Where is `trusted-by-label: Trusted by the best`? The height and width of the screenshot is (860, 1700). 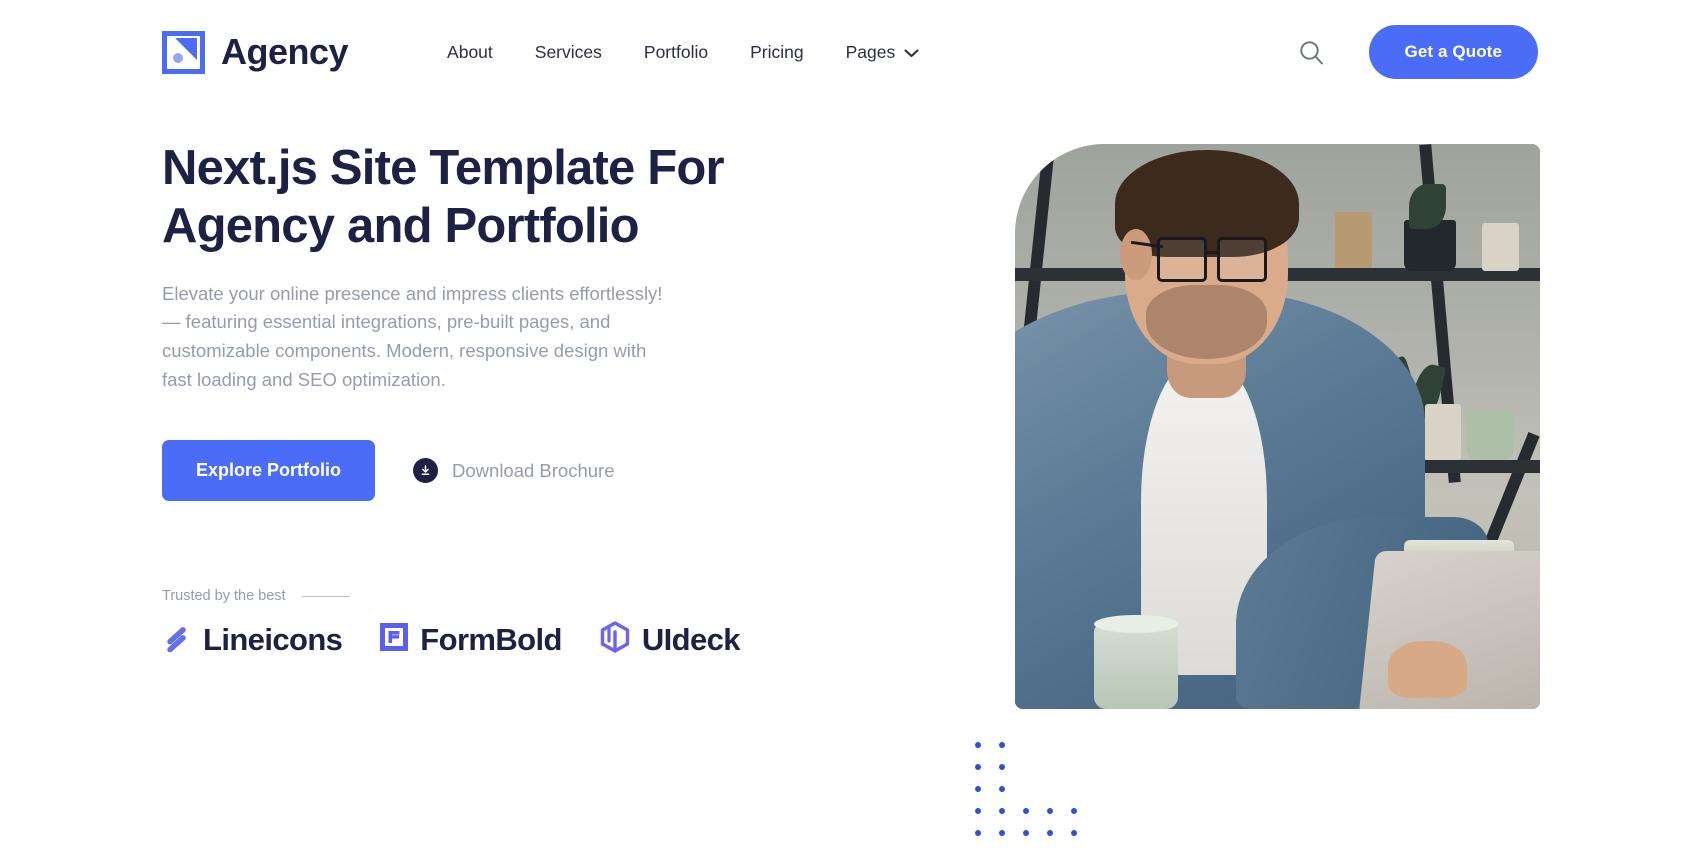
trusted-by-label: Trusted by the best is located at coordinates (224, 596).